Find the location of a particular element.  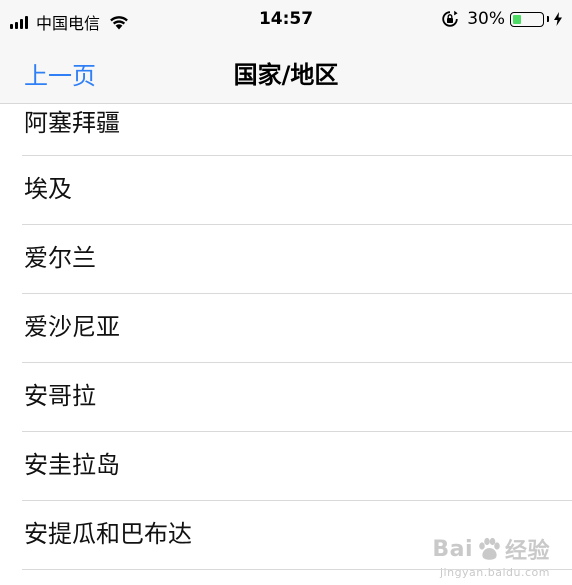

battery-percent: 30% is located at coordinates (486, 19).